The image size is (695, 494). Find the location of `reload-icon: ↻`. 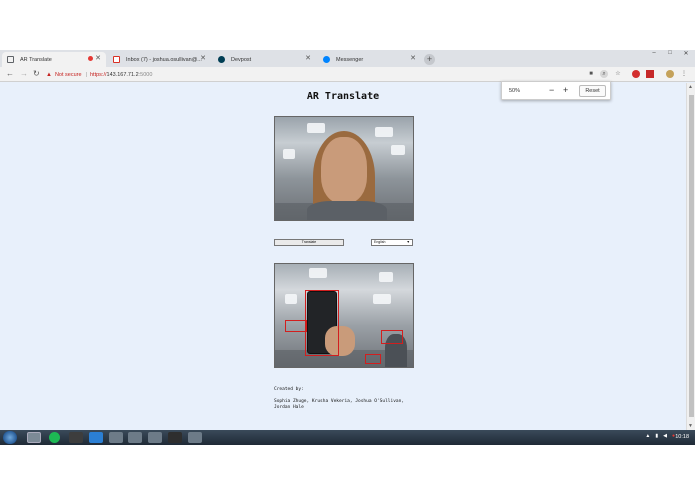

reload-icon: ↻ is located at coordinates (36, 73).